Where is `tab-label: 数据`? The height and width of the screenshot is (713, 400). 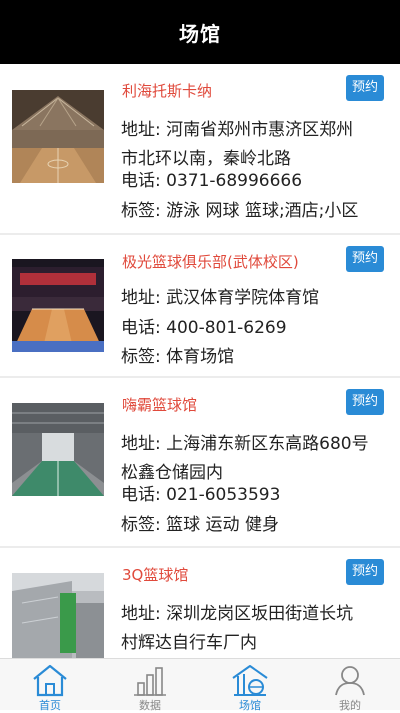
tab-label: 数据 is located at coordinates (150, 705).